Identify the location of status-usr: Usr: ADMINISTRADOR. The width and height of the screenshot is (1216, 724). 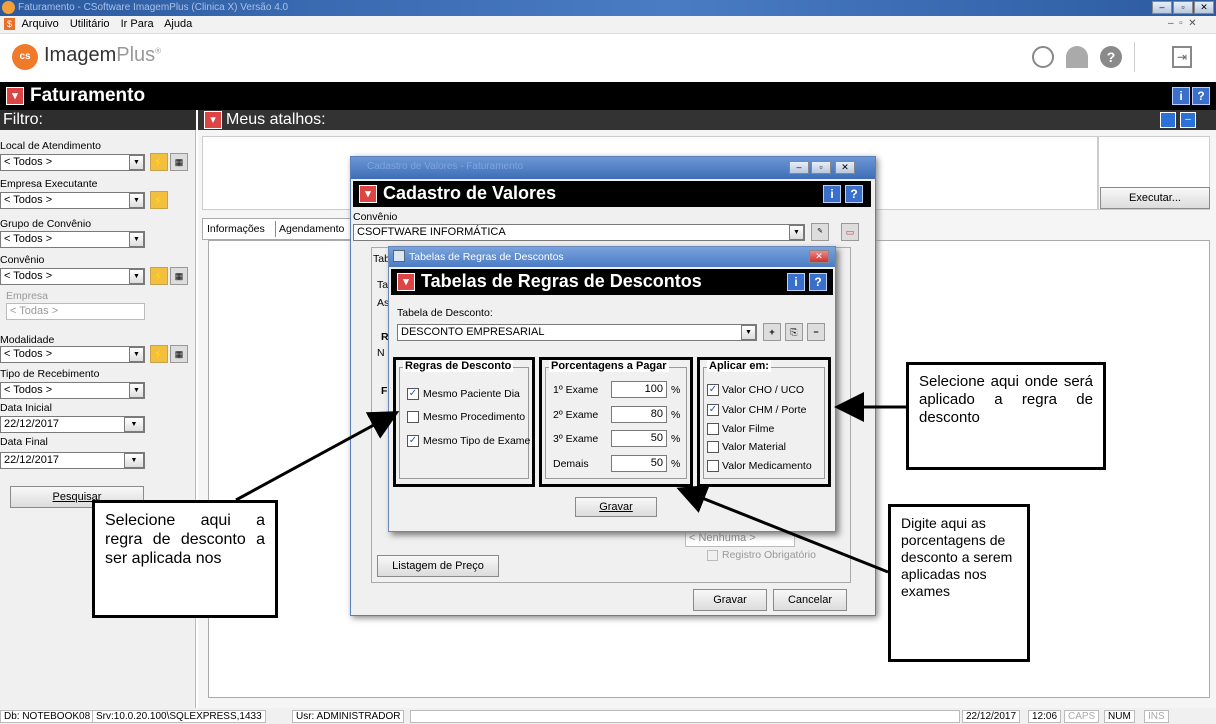
(348, 716).